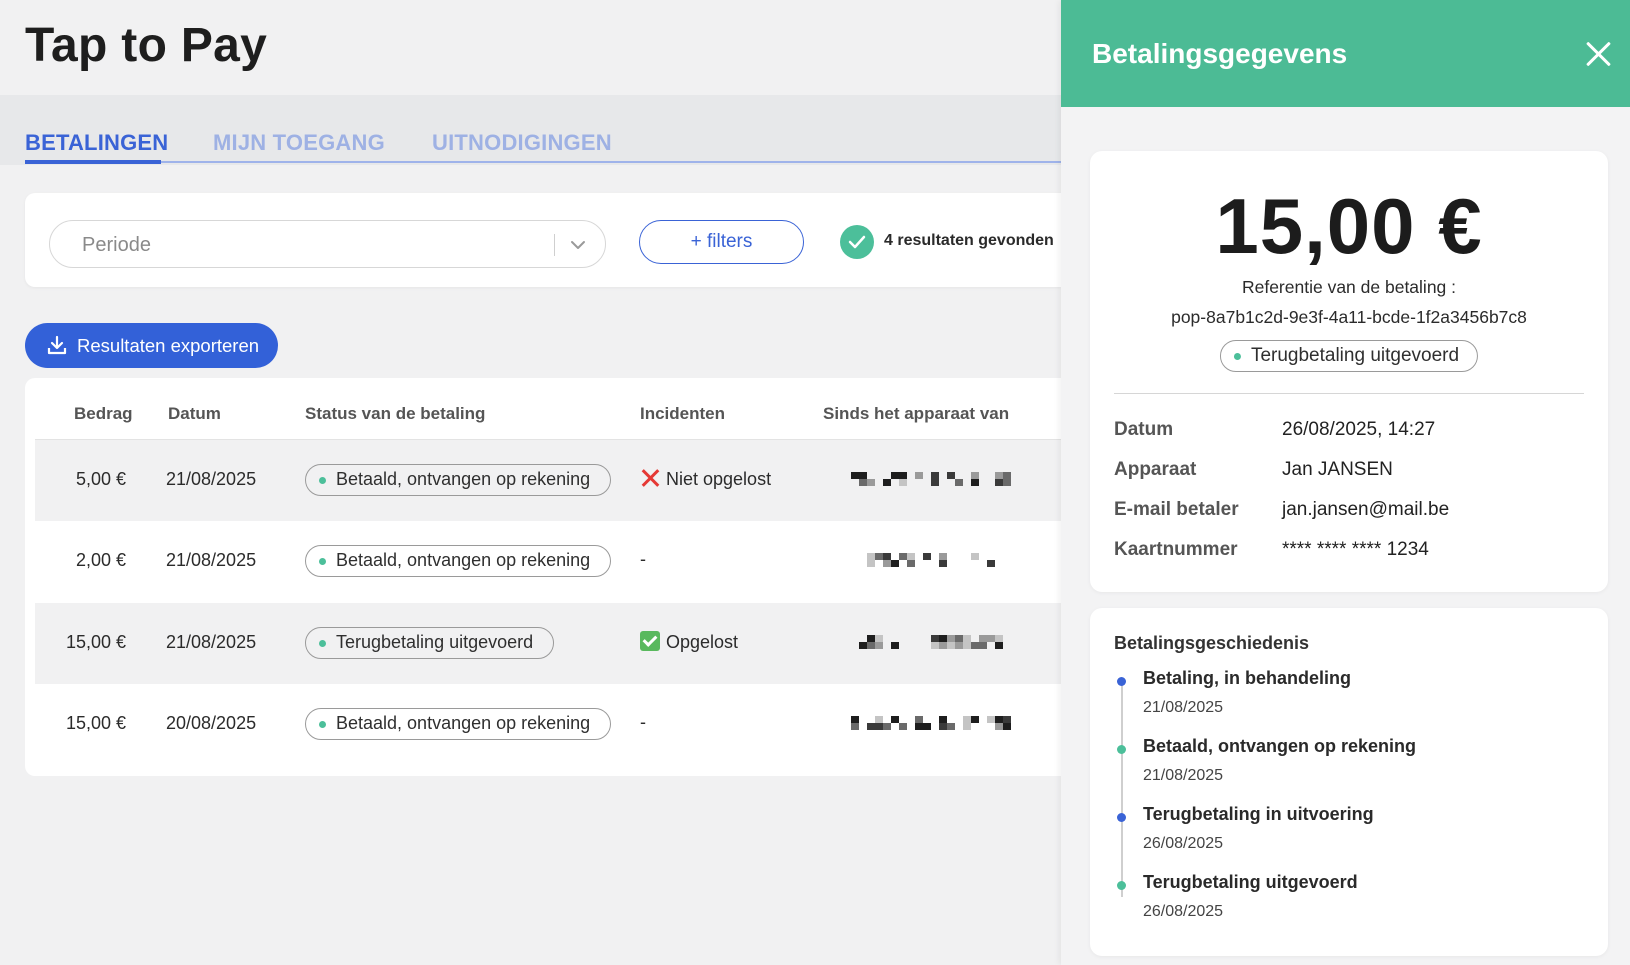 Image resolution: width=1630 pixels, height=965 pixels. What do you see at coordinates (1247, 678) in the screenshot?
I see `history-event-title: Betaling, in behandeling` at bounding box center [1247, 678].